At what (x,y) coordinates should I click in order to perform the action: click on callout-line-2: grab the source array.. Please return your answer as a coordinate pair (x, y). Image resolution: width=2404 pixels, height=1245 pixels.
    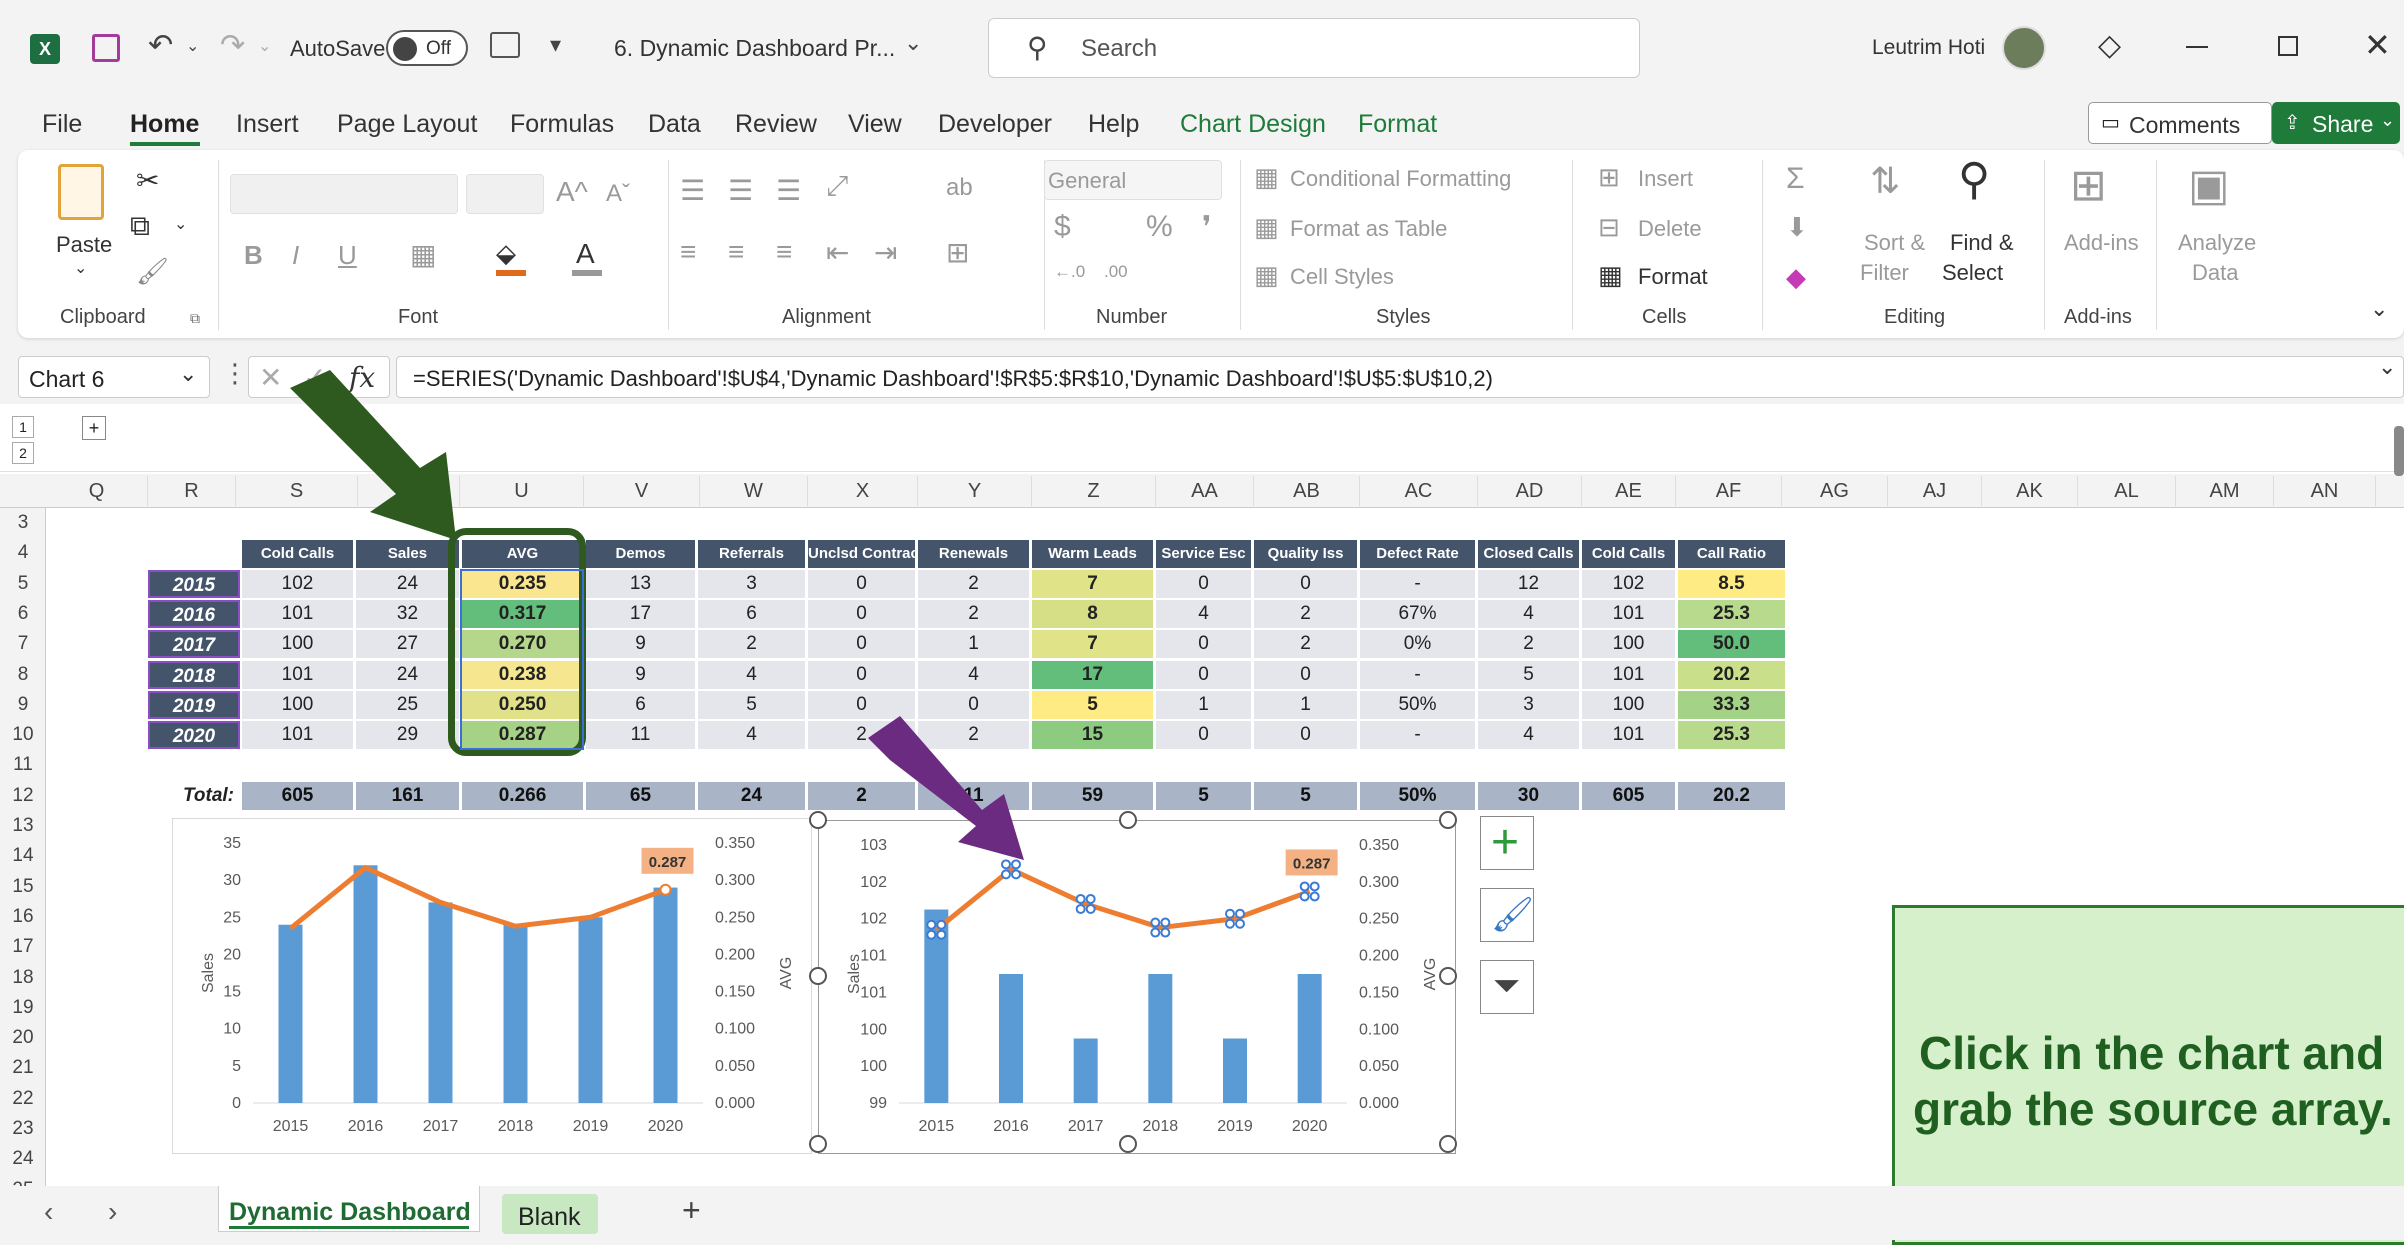
    Looking at the image, I should click on (2153, 1109).